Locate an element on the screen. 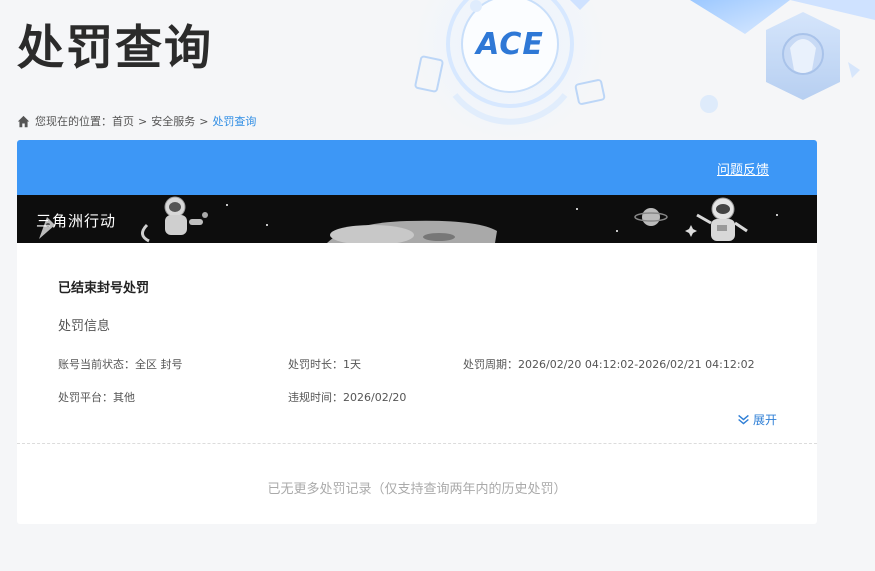  record-title: 已结束封号处罚 is located at coordinates (104, 288).